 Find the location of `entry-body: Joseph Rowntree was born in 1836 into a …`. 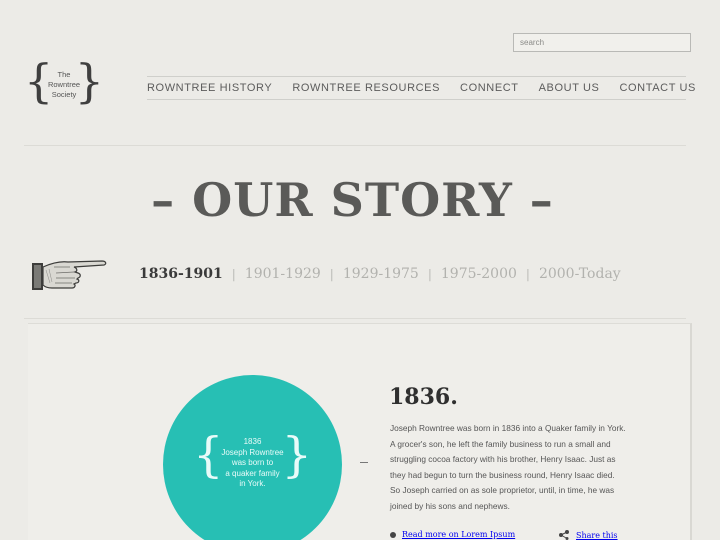

entry-body: Joseph Rowntree was born in 1836 into a … is located at coordinates (508, 467).